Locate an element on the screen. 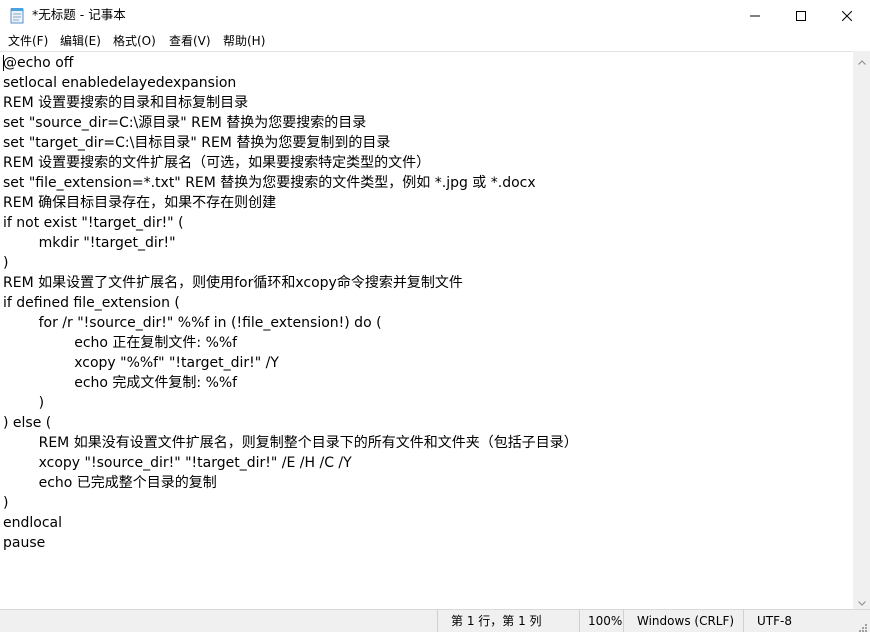 This screenshot has height=632, width=870. vertical-scrollbar is located at coordinates (861, 330).